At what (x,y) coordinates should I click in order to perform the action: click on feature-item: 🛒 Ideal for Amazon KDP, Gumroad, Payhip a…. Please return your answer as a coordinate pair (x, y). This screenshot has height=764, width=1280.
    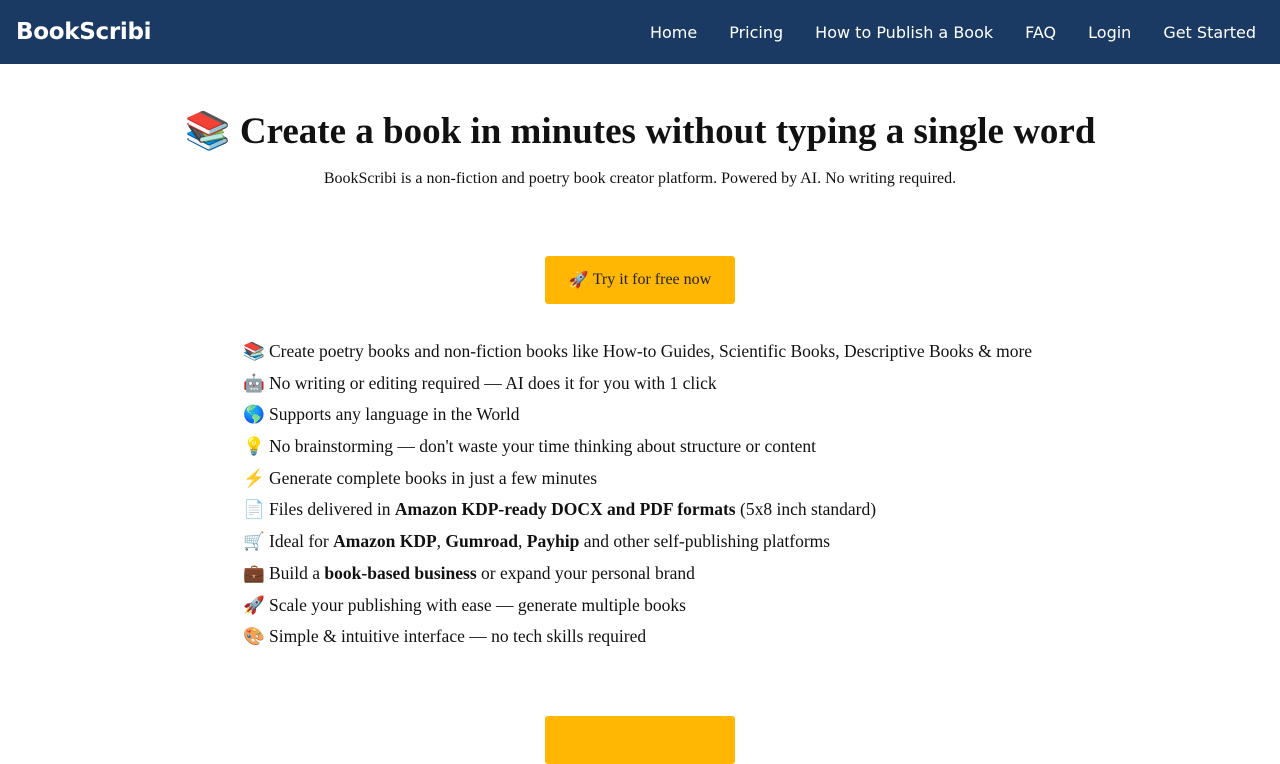
    Looking at the image, I should click on (637, 542).